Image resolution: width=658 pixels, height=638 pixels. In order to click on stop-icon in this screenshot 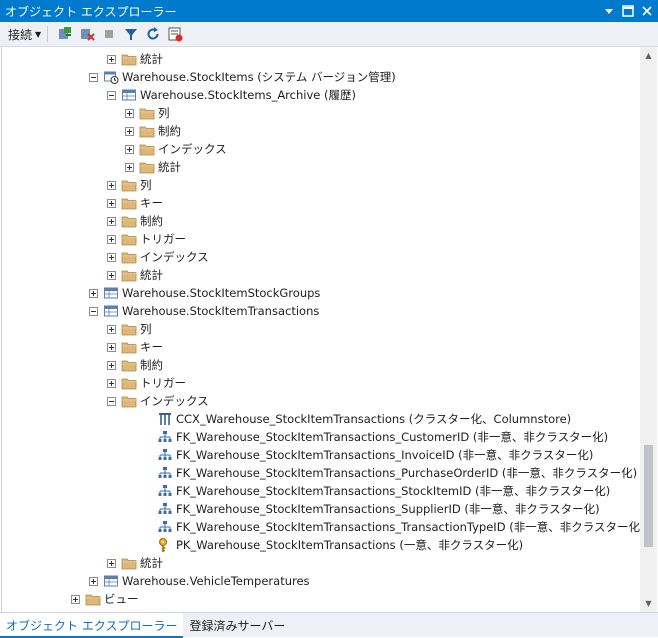, I will do `click(109, 34)`.